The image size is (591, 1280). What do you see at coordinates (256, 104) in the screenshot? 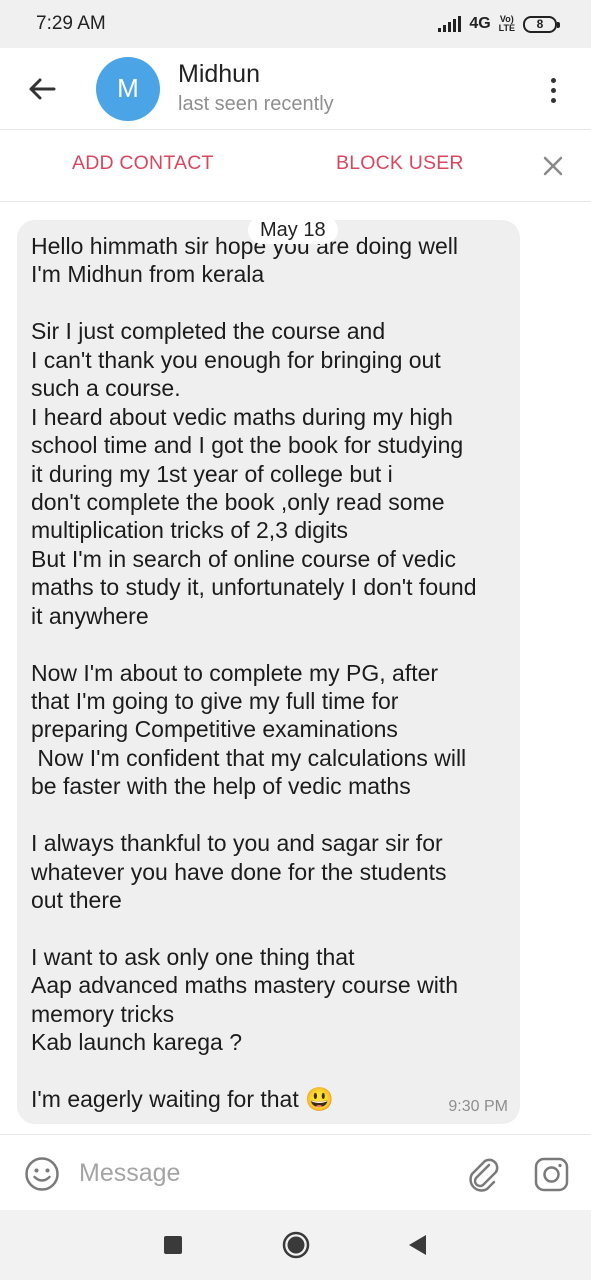
I see `contact-status: last seen recently` at bounding box center [256, 104].